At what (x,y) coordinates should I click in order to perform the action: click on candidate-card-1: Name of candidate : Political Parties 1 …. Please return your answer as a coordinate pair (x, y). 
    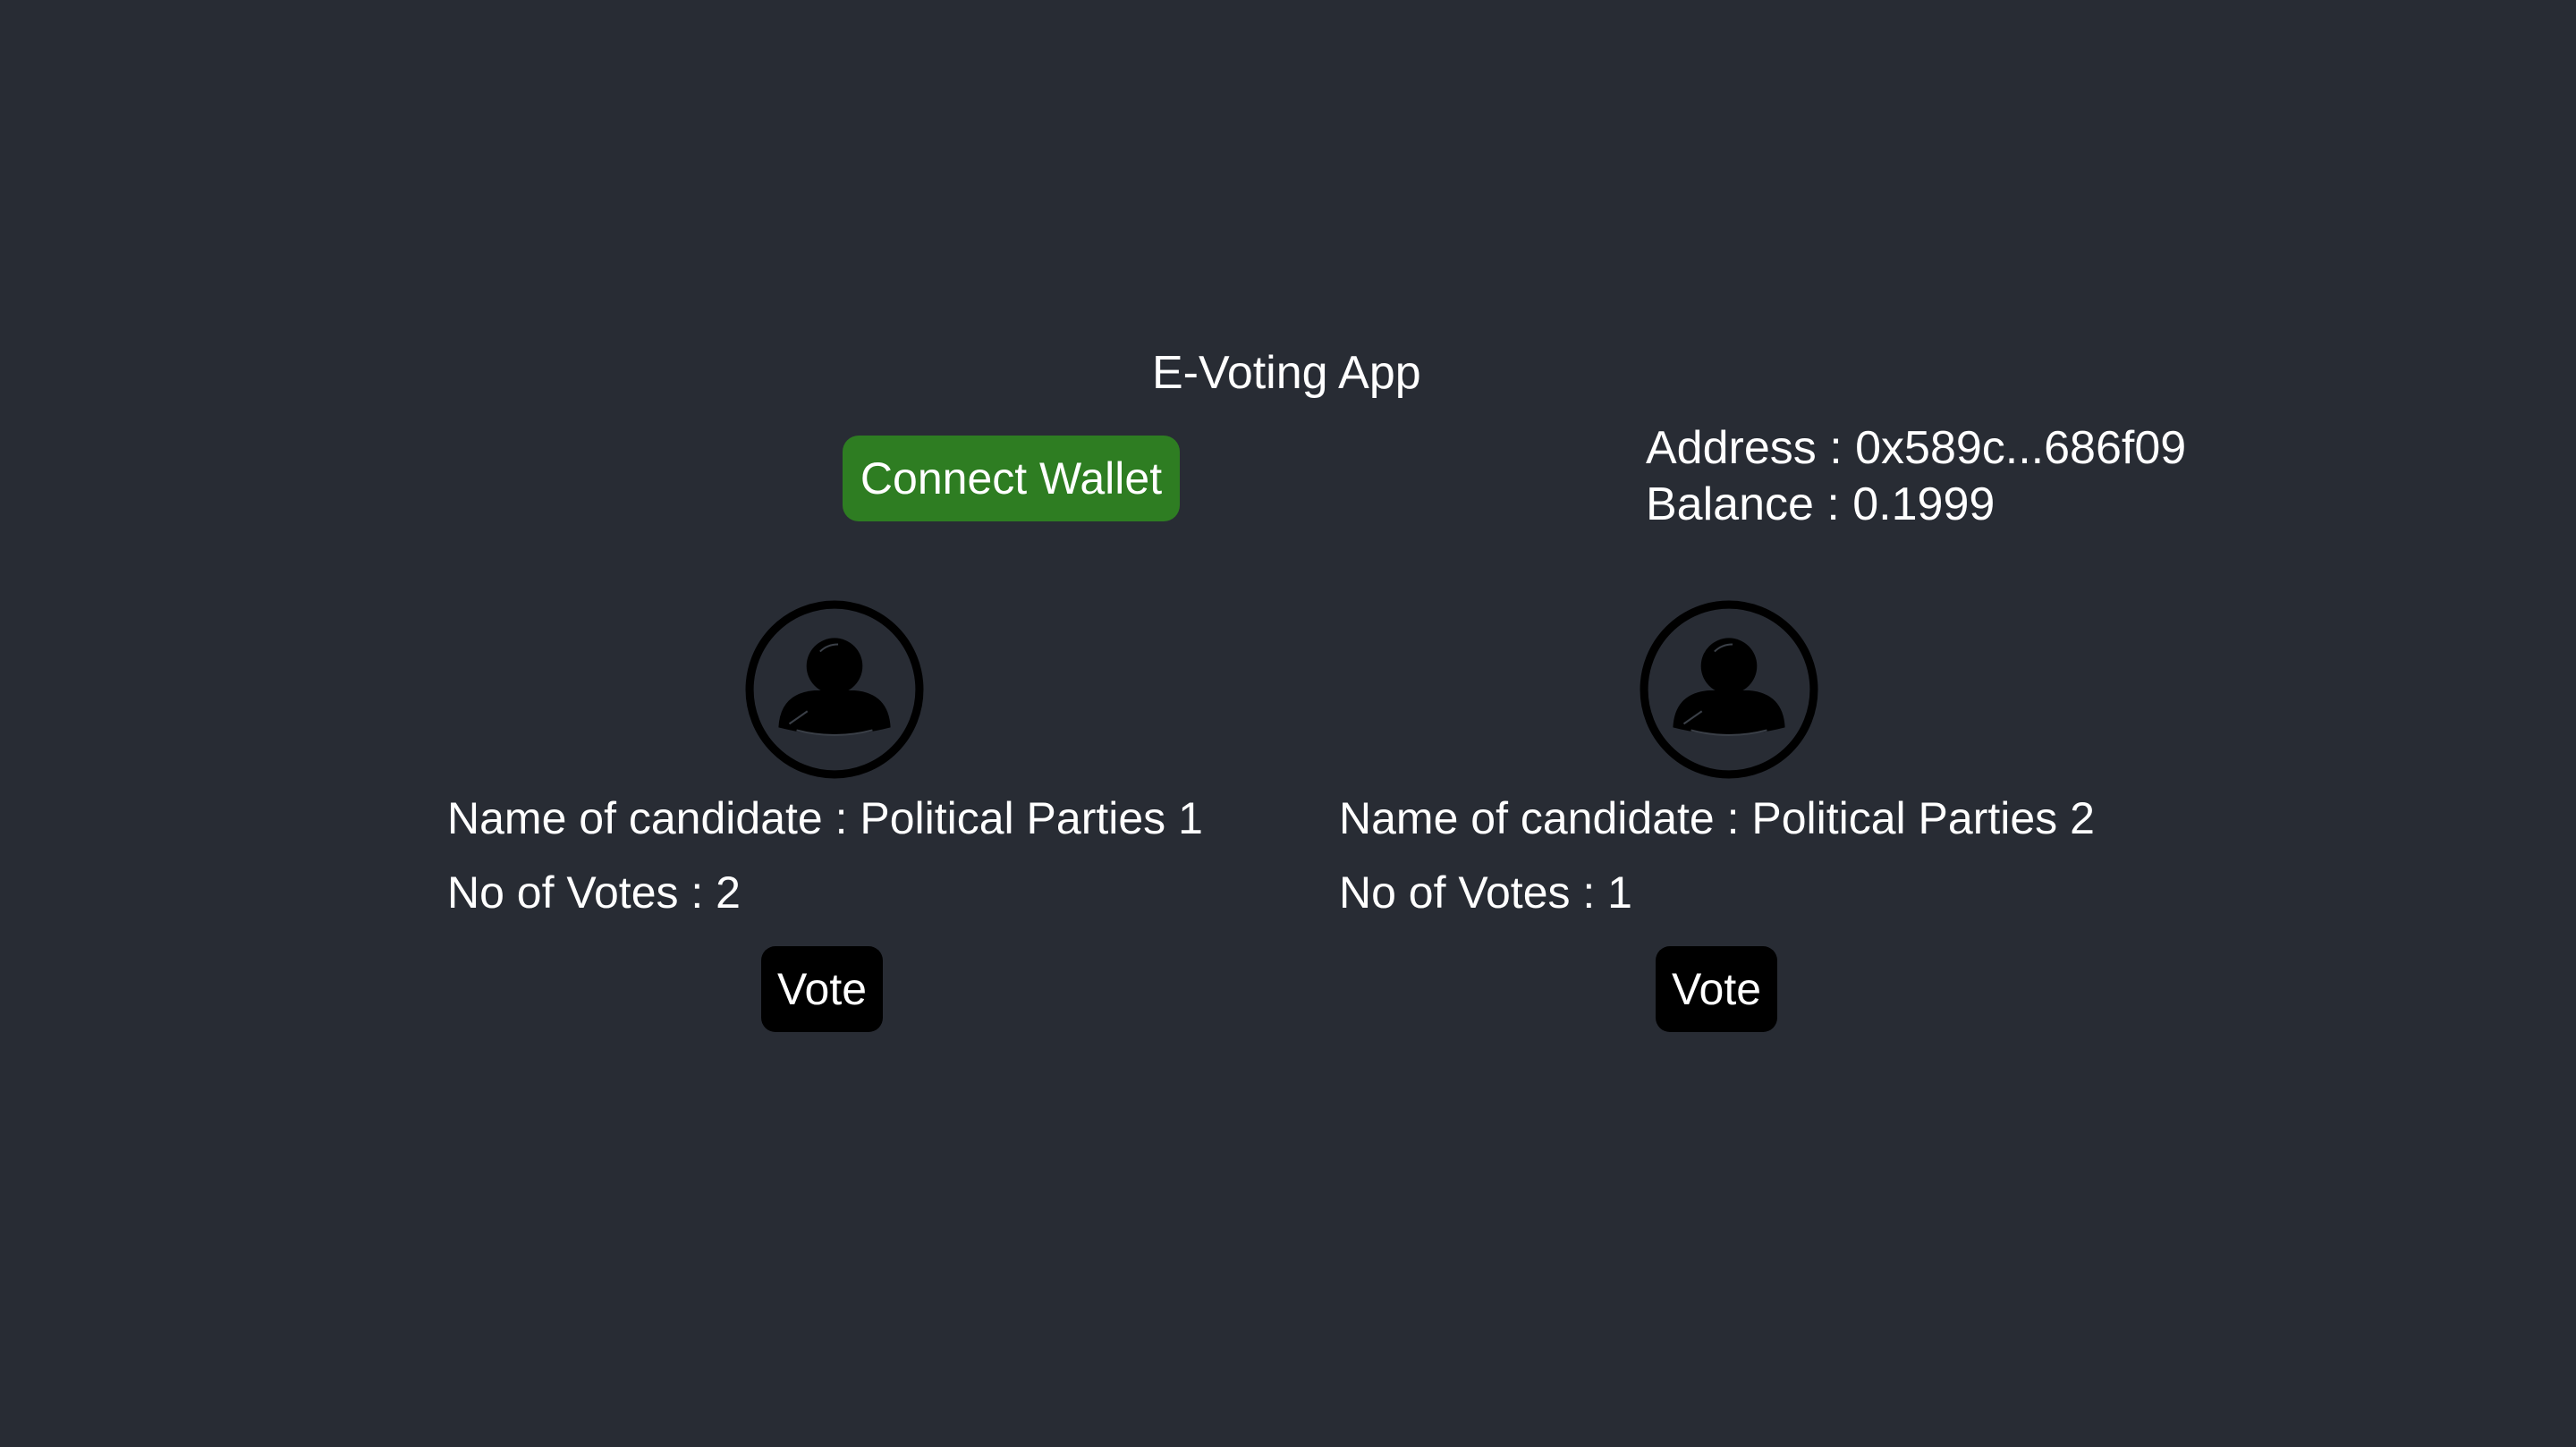
    Looking at the image, I should click on (894, 822).